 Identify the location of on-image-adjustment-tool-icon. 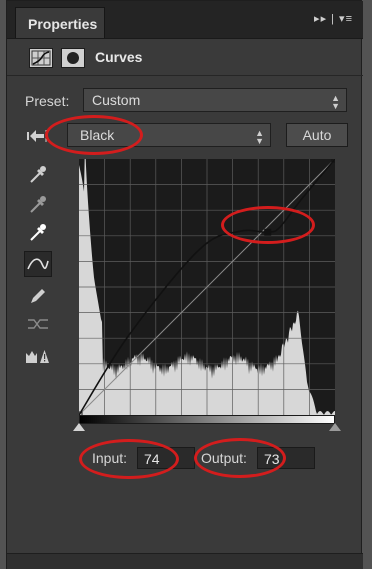
(38, 136).